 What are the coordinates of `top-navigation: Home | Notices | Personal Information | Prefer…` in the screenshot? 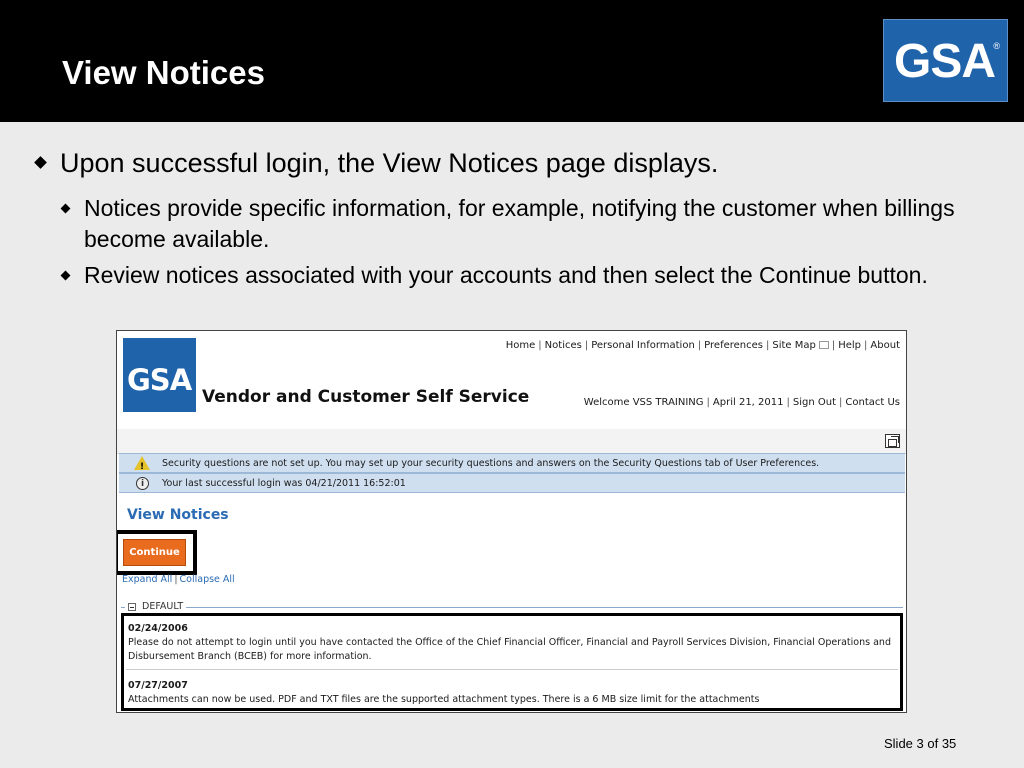 It's located at (702, 345).